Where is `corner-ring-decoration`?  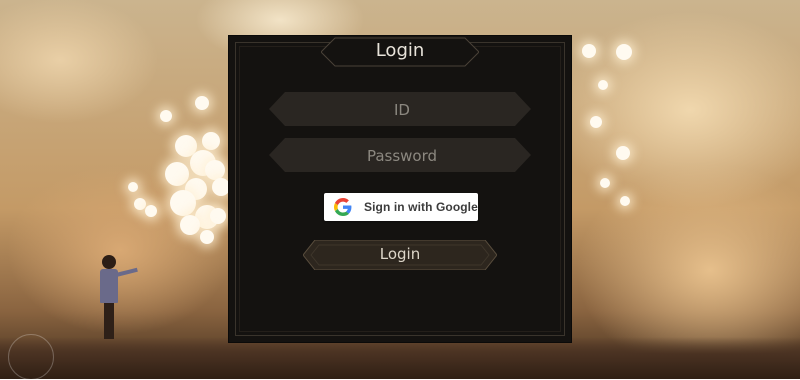 corner-ring-decoration is located at coordinates (31, 357).